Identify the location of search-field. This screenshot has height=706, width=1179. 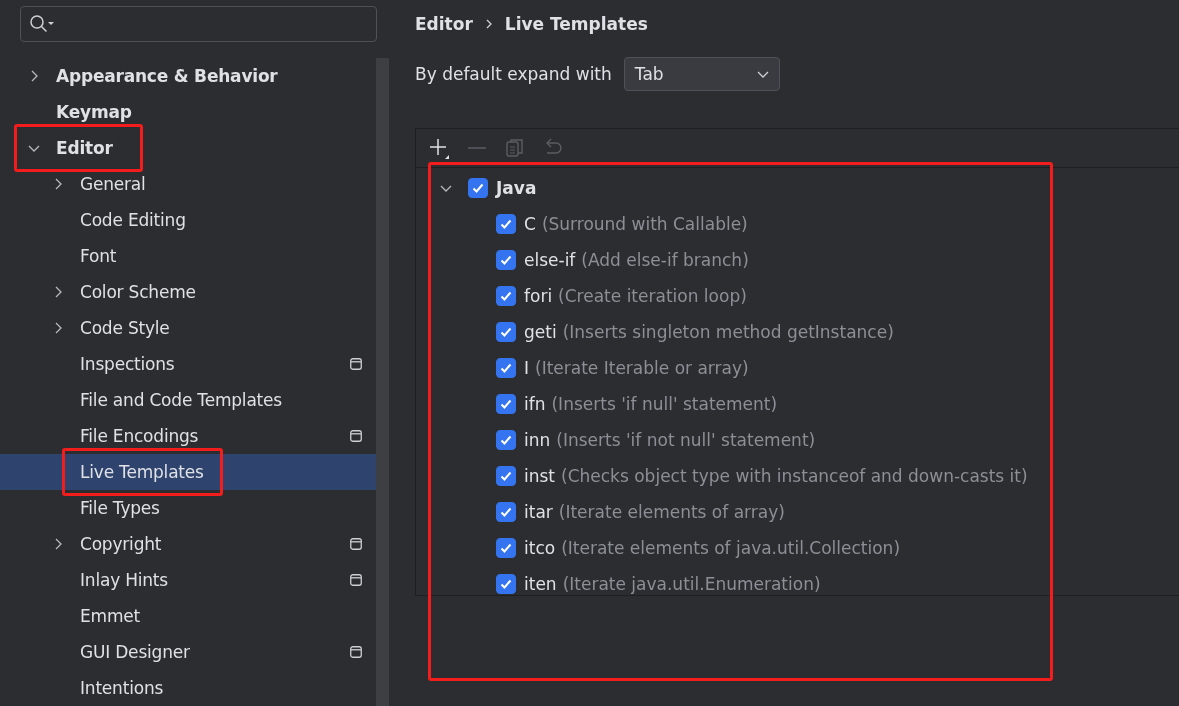
(198, 24).